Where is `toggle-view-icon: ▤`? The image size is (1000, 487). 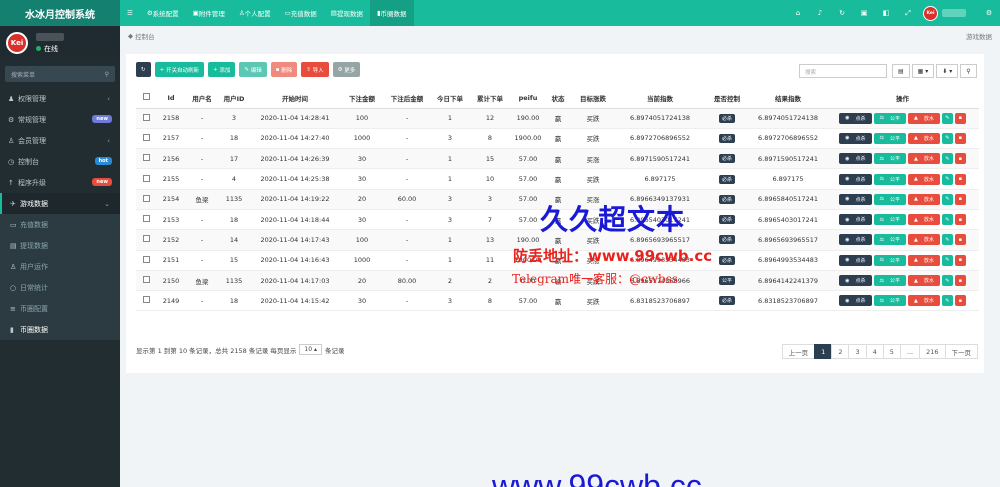
toggle-view-icon: ▤ is located at coordinates (901, 71).